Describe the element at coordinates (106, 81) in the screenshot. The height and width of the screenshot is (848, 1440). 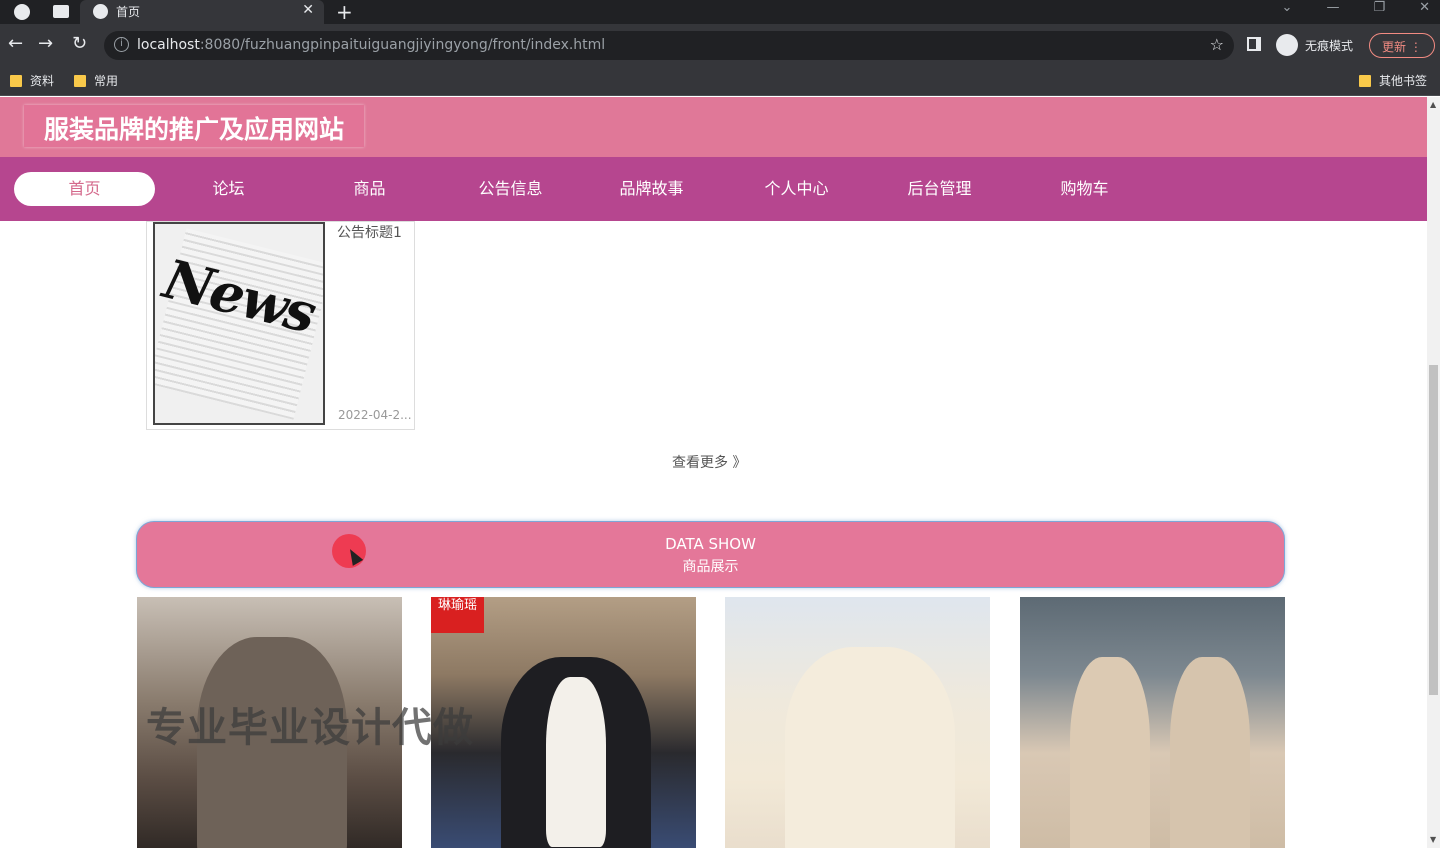
I see `bookmark-label: 常用` at that location.